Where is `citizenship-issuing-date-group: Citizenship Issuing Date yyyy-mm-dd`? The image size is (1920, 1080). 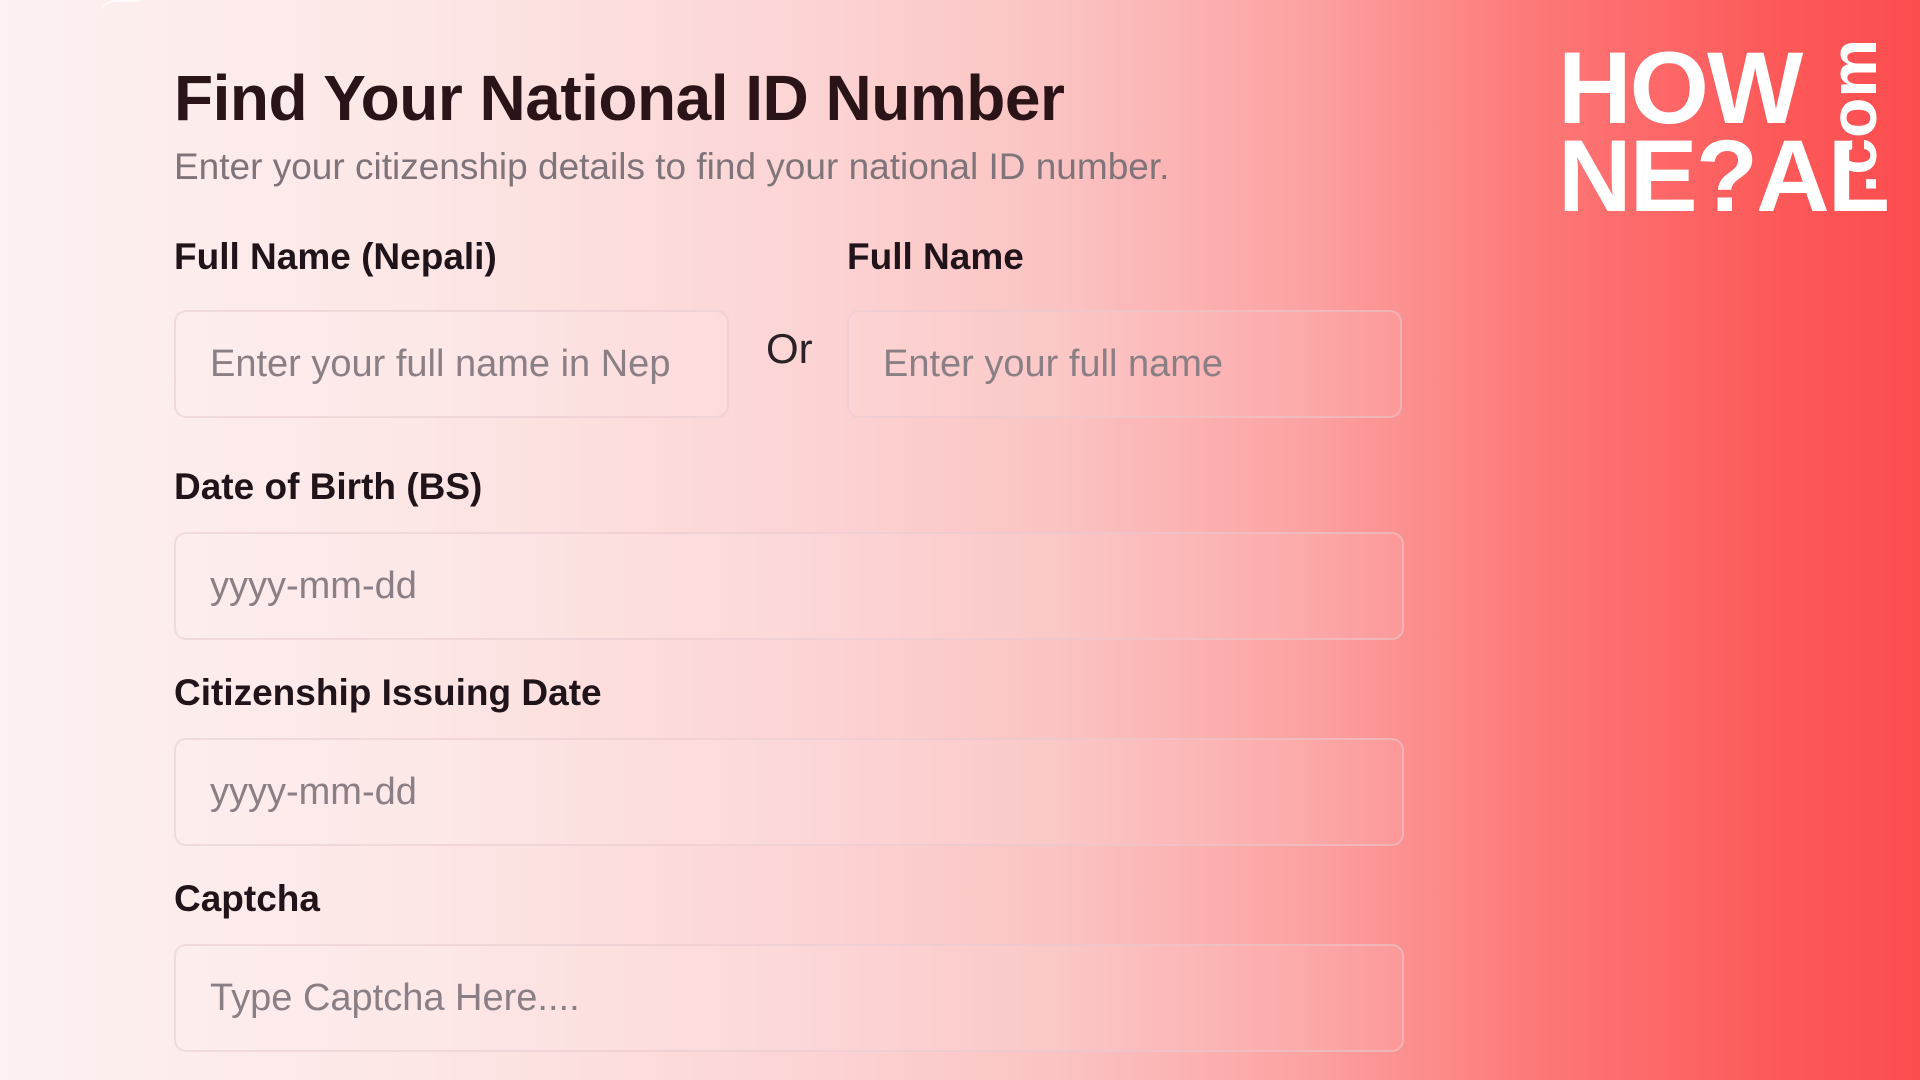
citizenship-issuing-date-group: Citizenship Issuing Date yyyy-mm-dd is located at coordinates (789, 758).